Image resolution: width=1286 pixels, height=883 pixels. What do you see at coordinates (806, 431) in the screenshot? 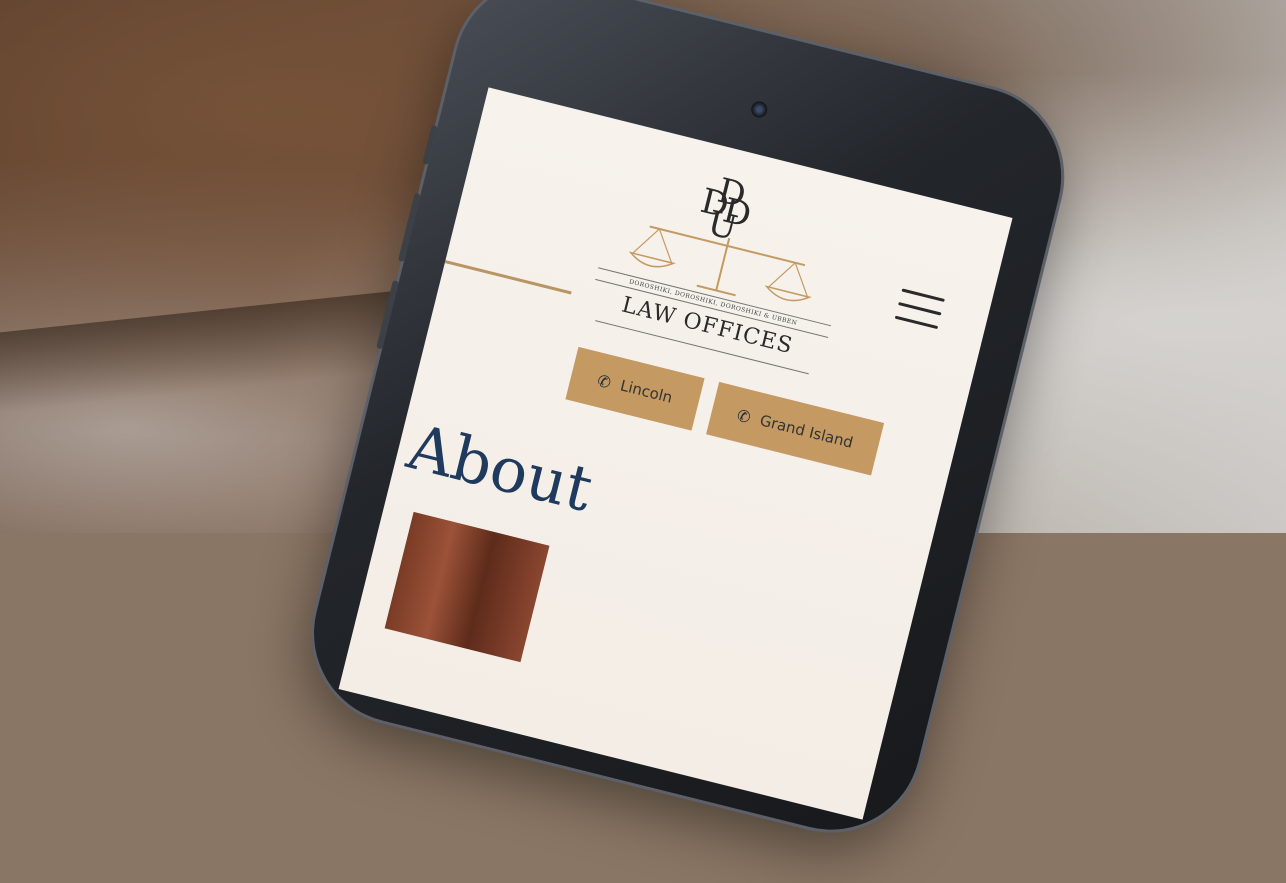
I see `button-label: Grand Island` at bounding box center [806, 431].